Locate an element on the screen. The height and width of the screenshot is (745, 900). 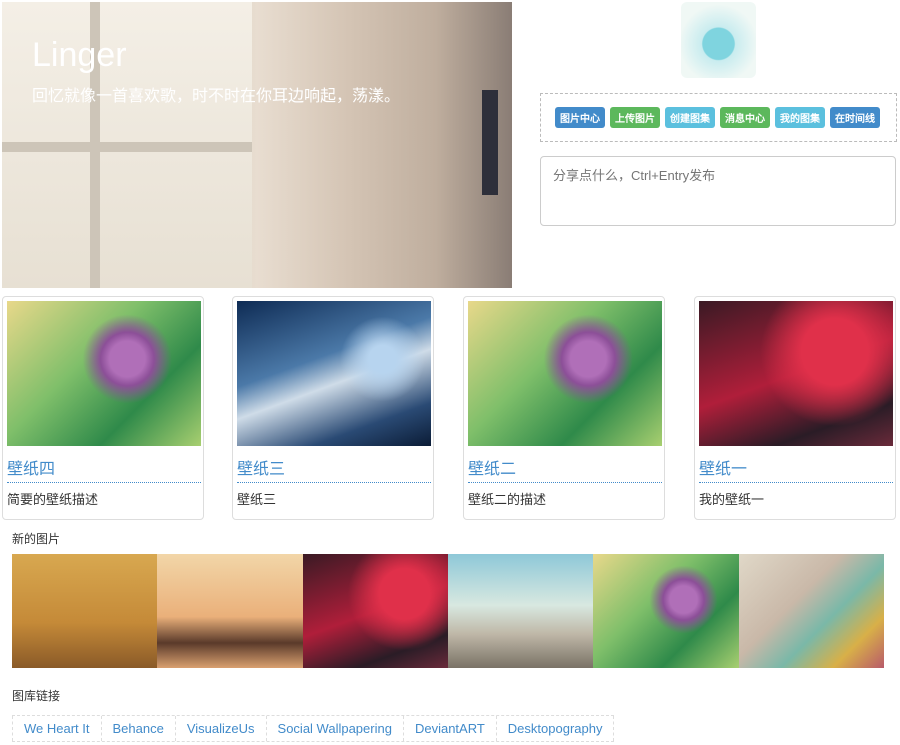
site-title: Linger is located at coordinates (79, 55).